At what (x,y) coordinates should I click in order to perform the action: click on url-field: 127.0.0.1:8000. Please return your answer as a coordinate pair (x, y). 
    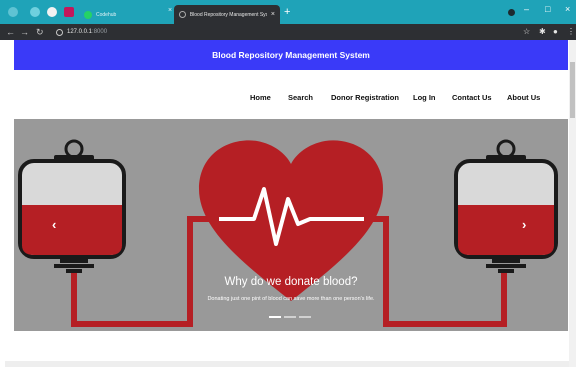
    Looking at the image, I should click on (81, 32).